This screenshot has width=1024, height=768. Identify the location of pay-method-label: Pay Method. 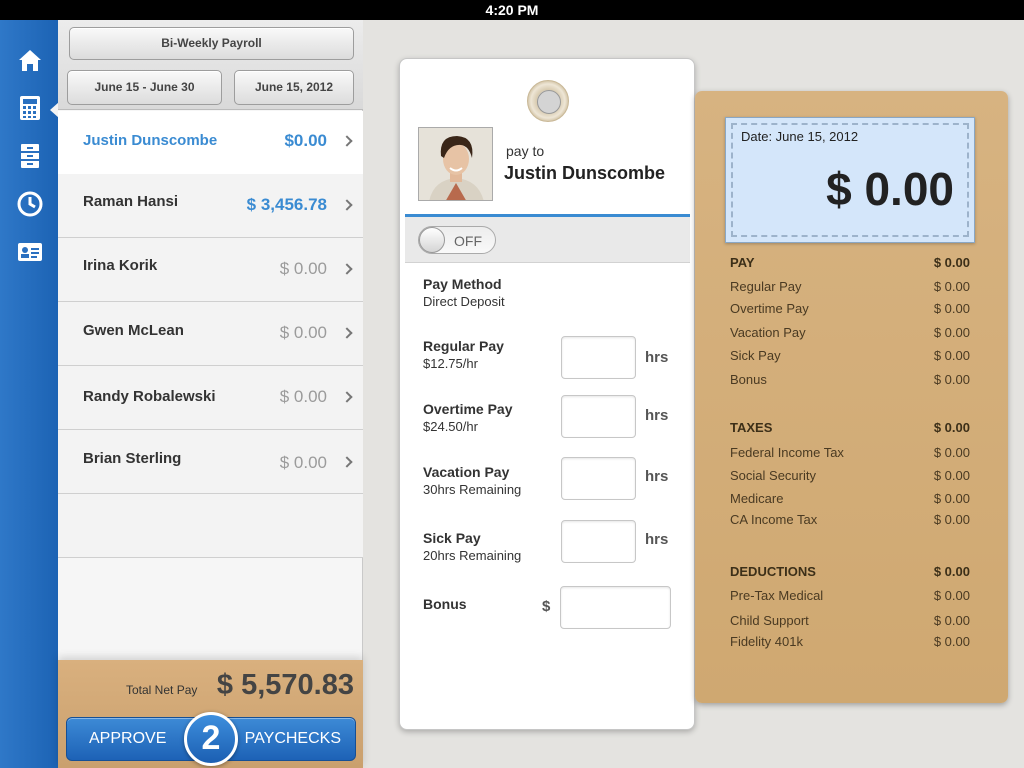
(462, 284).